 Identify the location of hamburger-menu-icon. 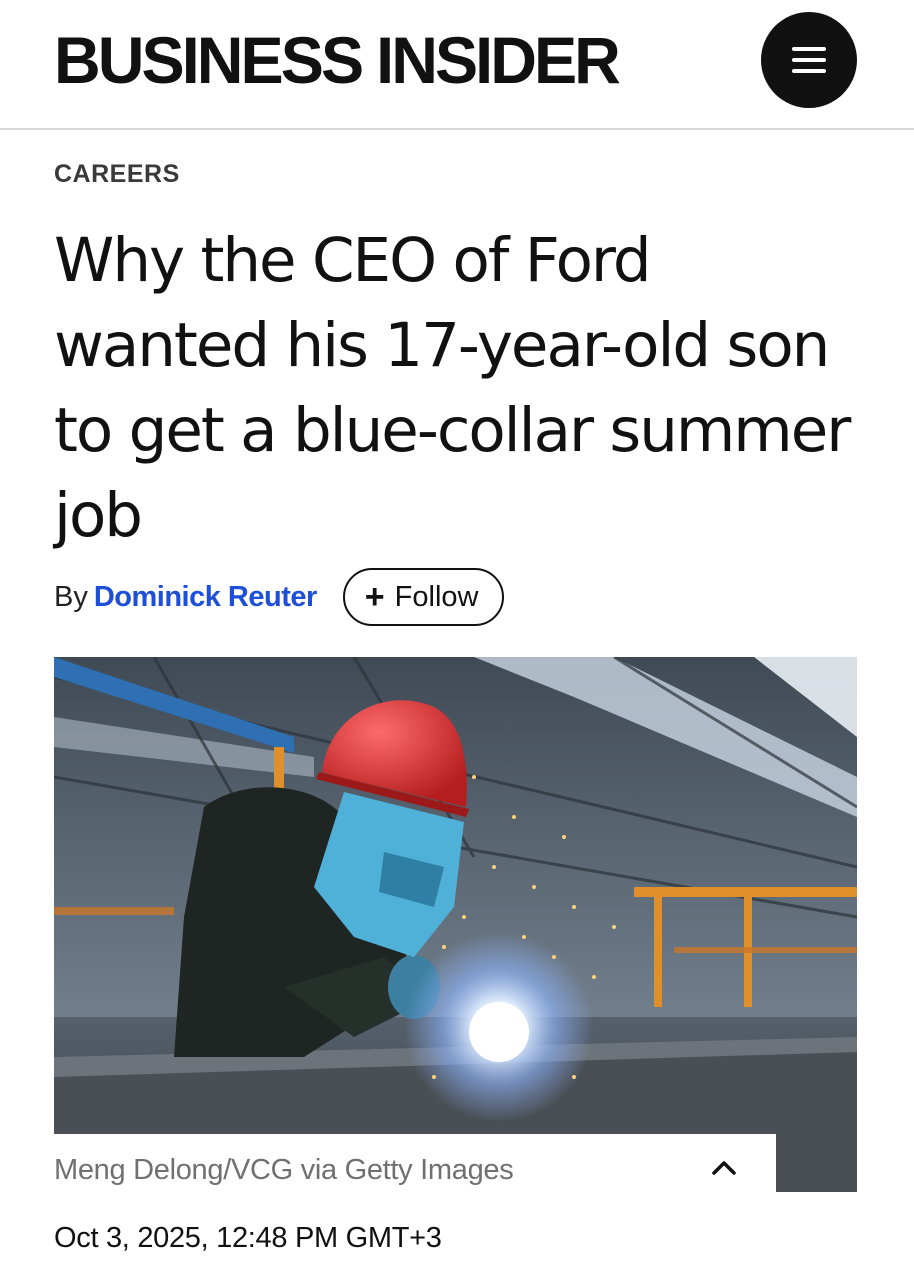
(809, 60).